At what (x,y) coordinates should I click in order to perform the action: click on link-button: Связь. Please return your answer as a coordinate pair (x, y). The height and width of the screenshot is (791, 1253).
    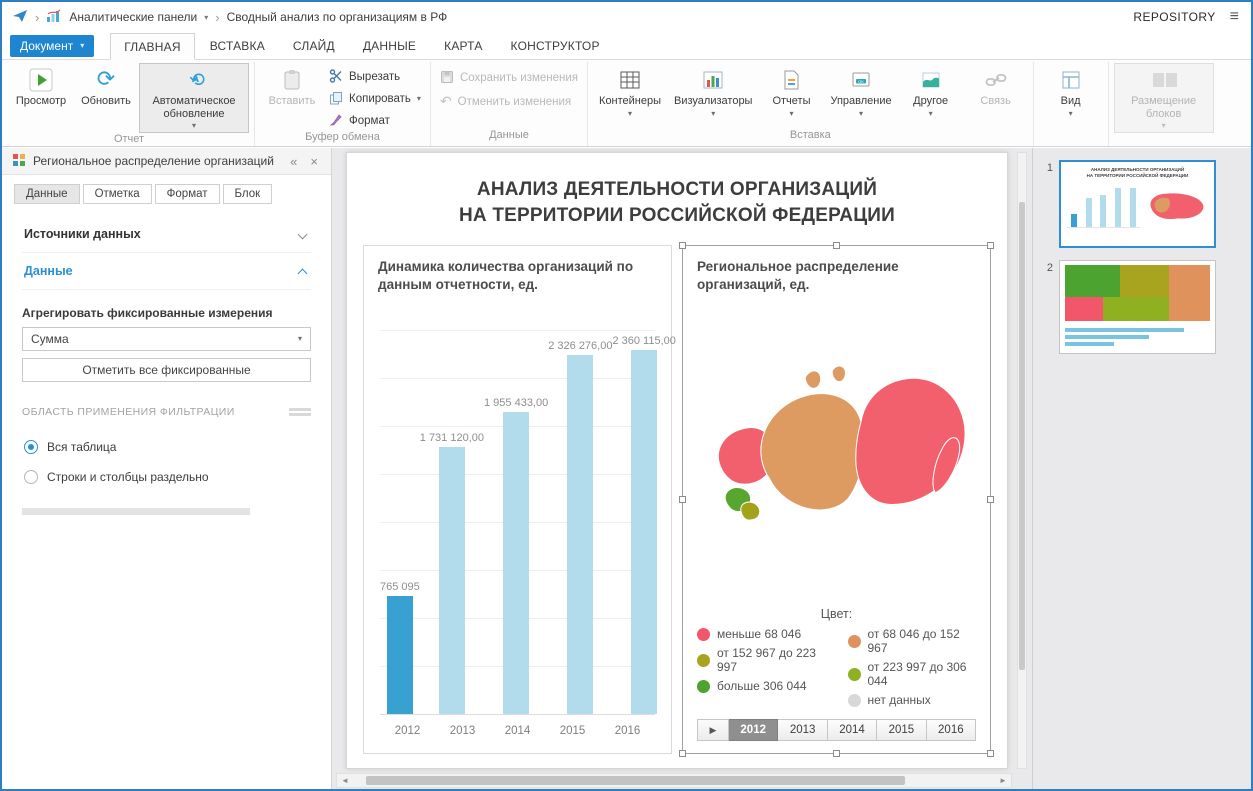
    Looking at the image, I should click on (996, 95).